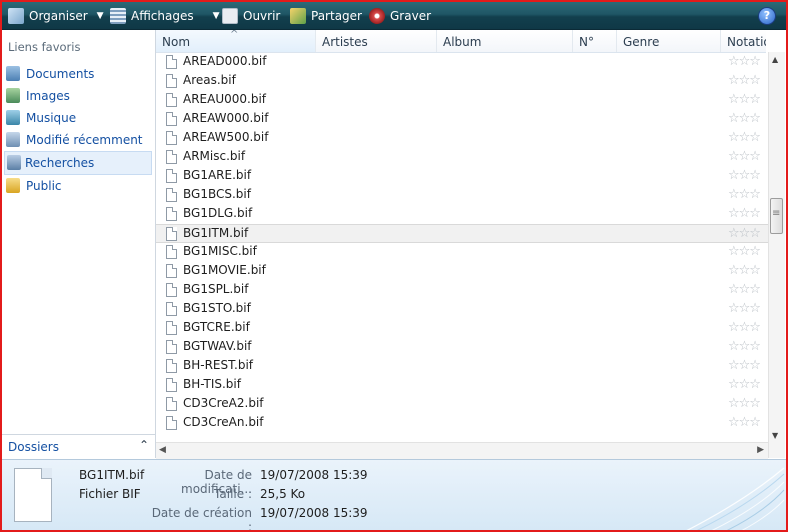 The width and height of the screenshot is (788, 532). I want to click on sidebar-item-images: Images, so click(78, 96).